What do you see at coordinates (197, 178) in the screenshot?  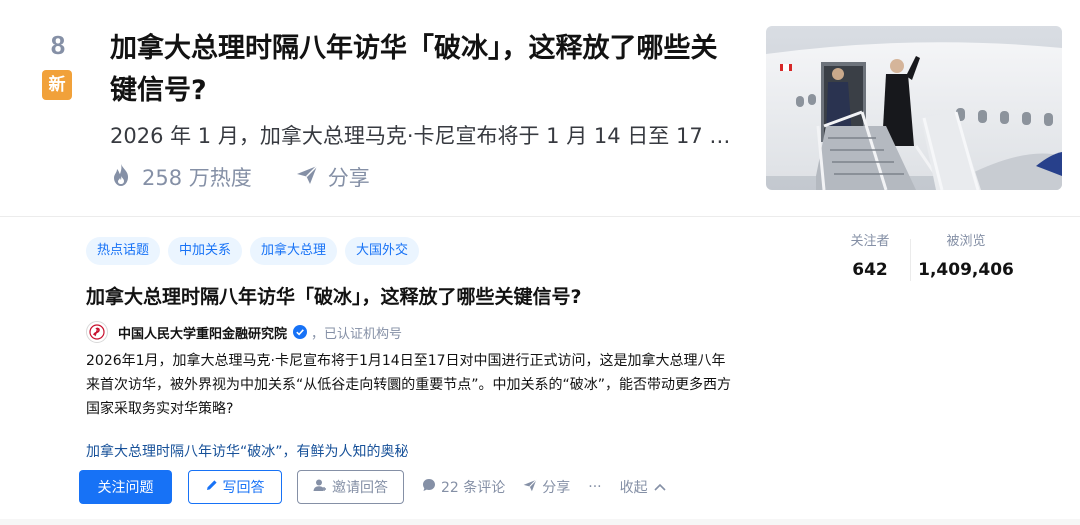 I see `heat-text: 258 万热度` at bounding box center [197, 178].